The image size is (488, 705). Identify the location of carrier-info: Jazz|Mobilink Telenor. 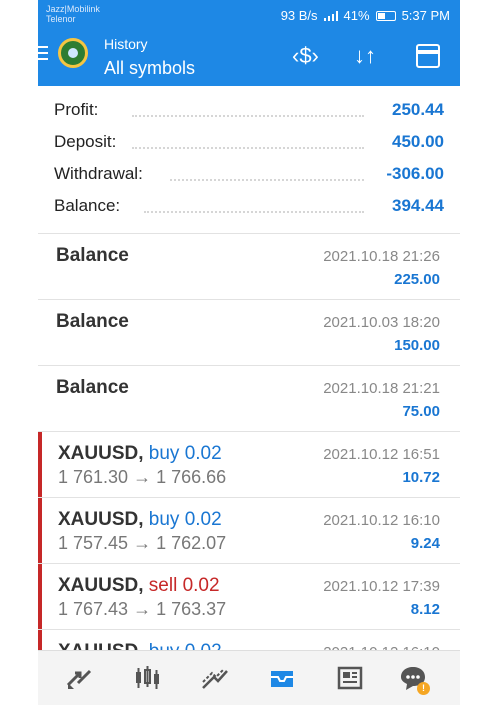
(73, 14).